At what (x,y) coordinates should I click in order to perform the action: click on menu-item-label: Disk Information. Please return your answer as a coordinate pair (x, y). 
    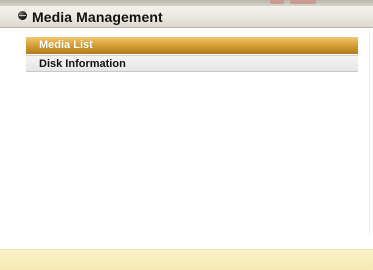
    Looking at the image, I should click on (82, 64).